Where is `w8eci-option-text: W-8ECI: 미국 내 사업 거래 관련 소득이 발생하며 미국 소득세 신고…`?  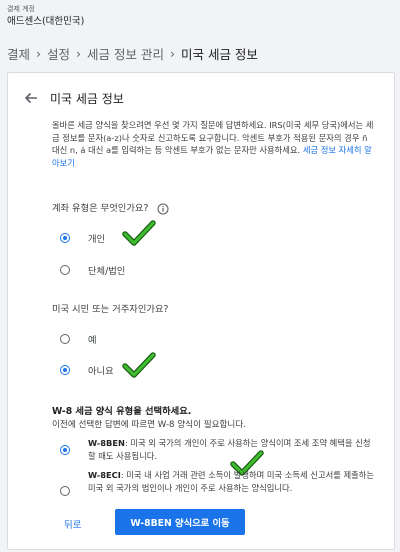 w8eci-option-text: W-8ECI: 미국 내 사업 거래 관련 소득이 발생하며 미국 소득세 신고… is located at coordinates (233, 481).